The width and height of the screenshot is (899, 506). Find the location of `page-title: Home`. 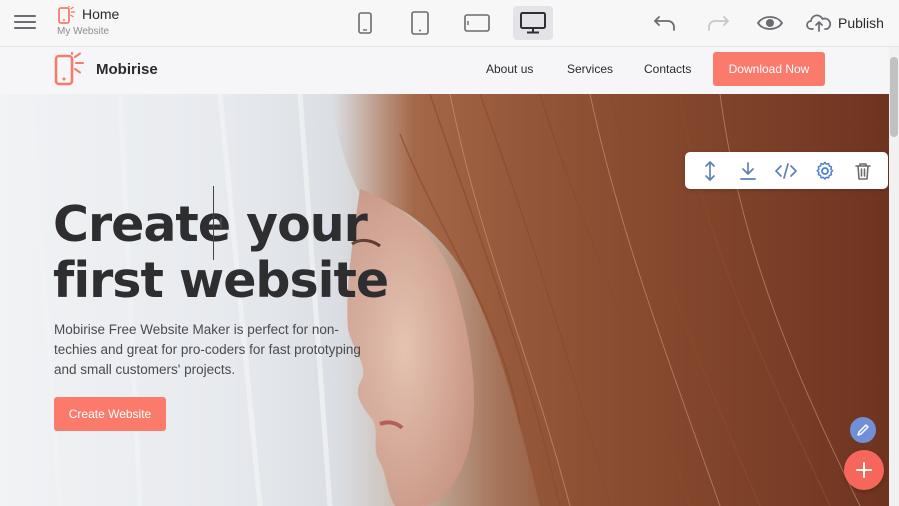

page-title: Home is located at coordinates (100, 14).